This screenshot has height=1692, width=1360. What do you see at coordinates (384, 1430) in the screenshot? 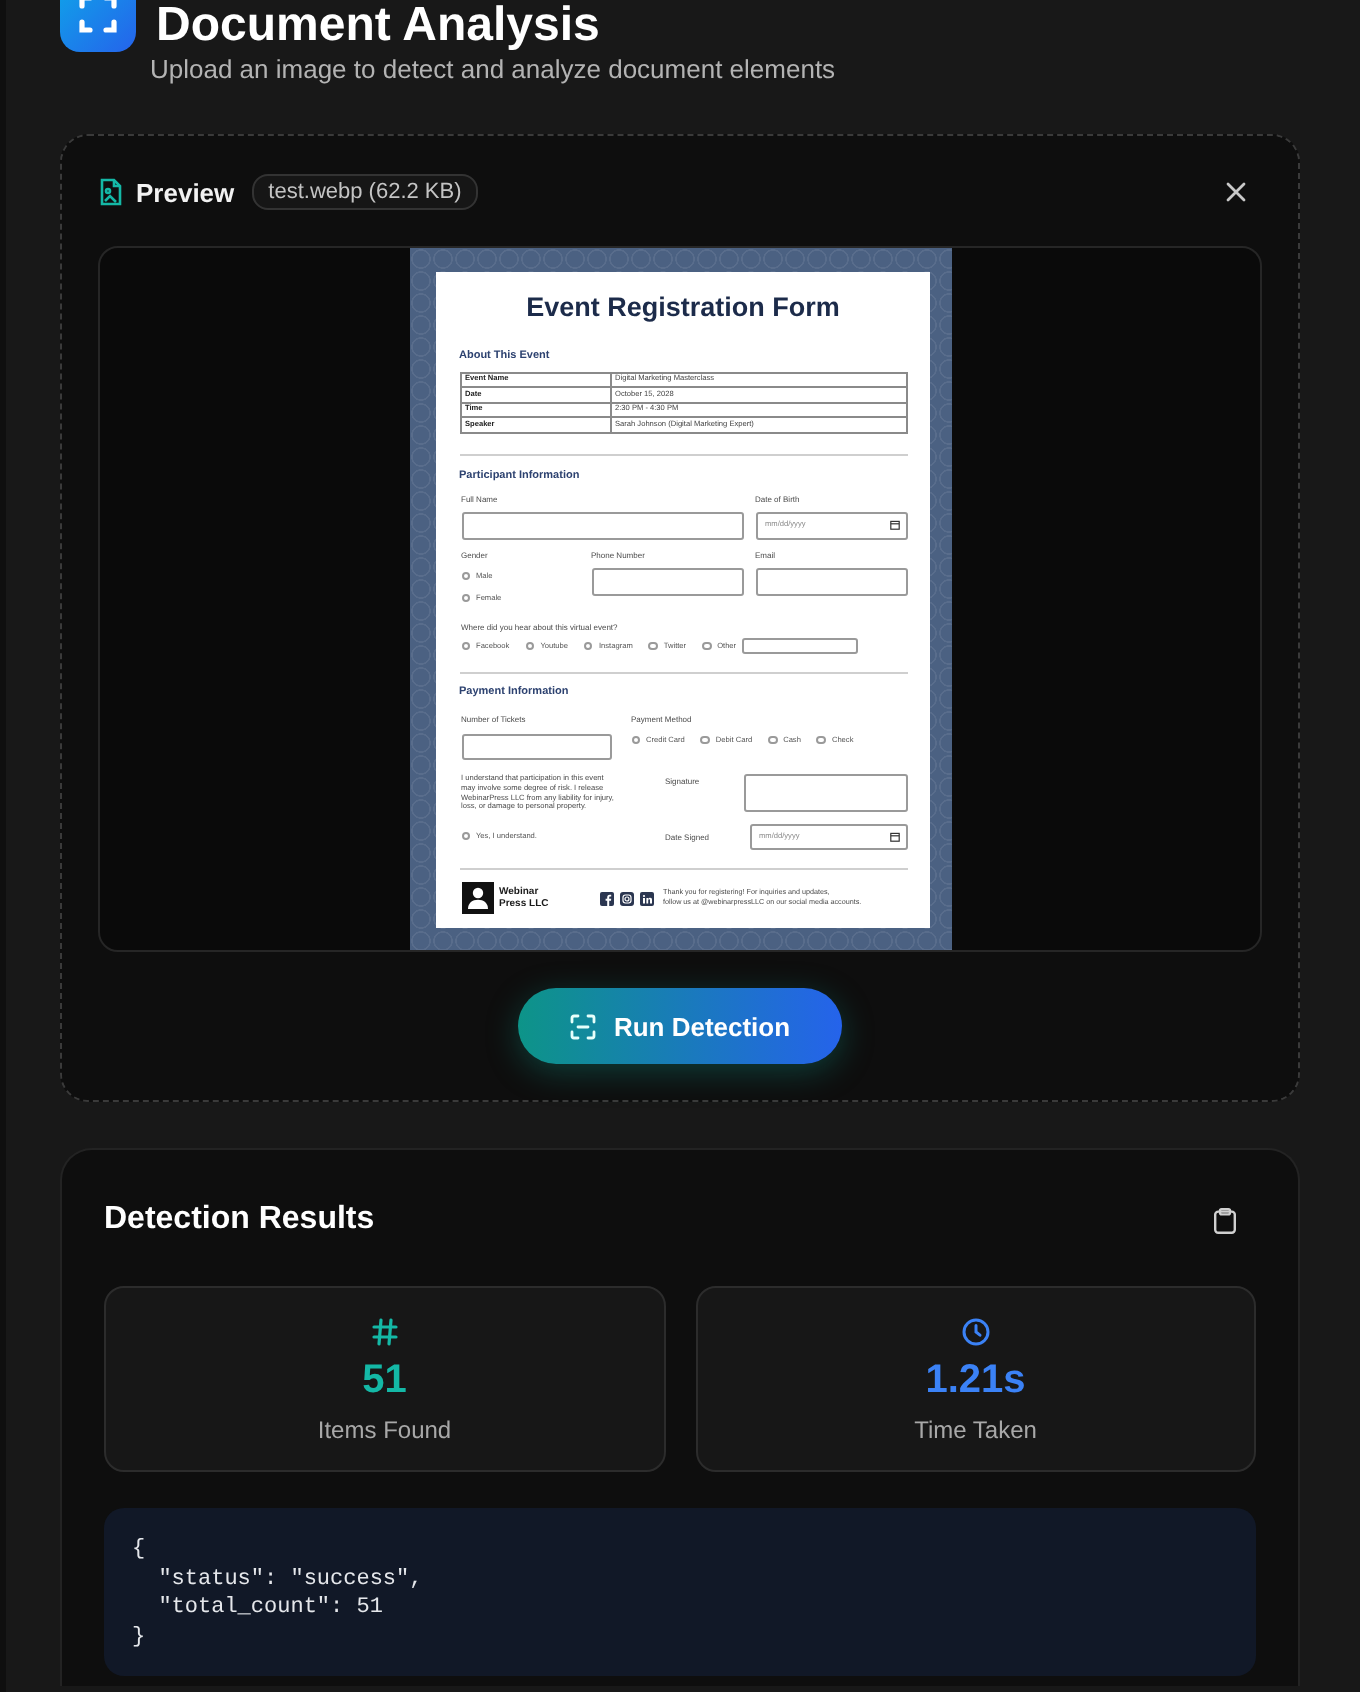
I see `stat-label: Items Found` at bounding box center [384, 1430].